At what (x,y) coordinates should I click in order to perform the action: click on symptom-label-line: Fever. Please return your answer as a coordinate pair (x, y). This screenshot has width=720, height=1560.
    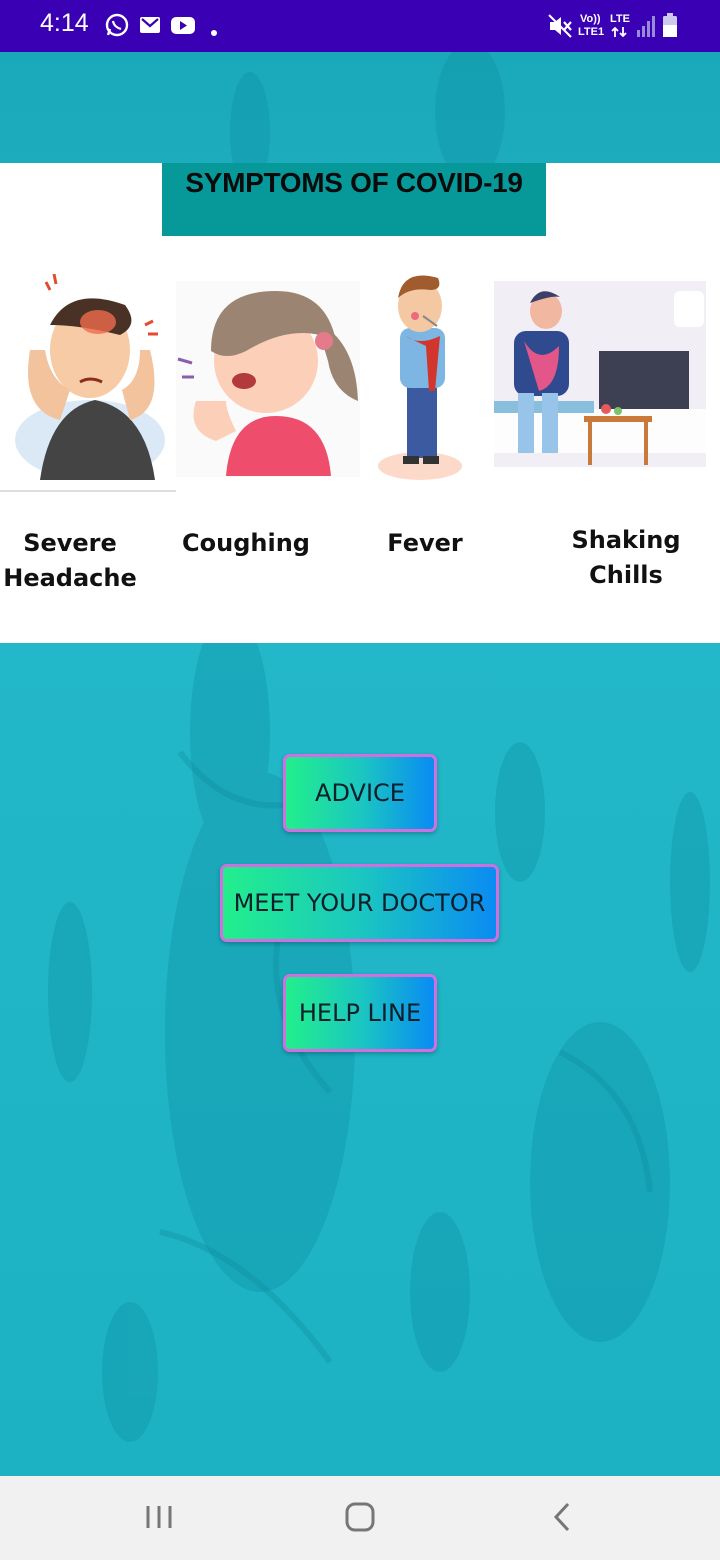
    Looking at the image, I should click on (425, 543).